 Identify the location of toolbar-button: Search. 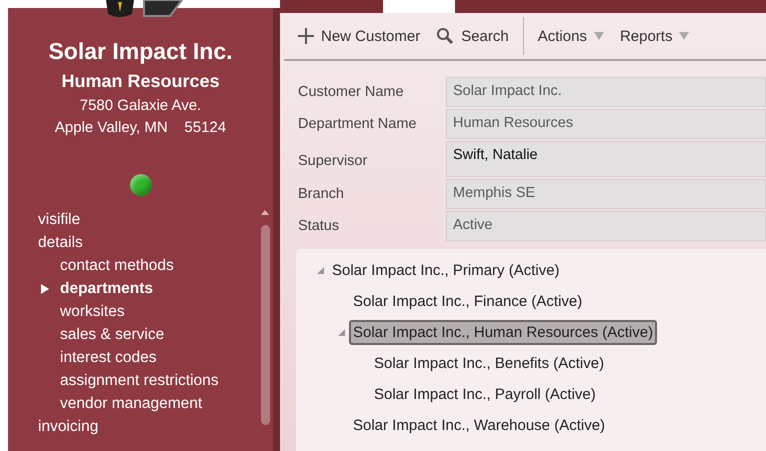
(472, 36).